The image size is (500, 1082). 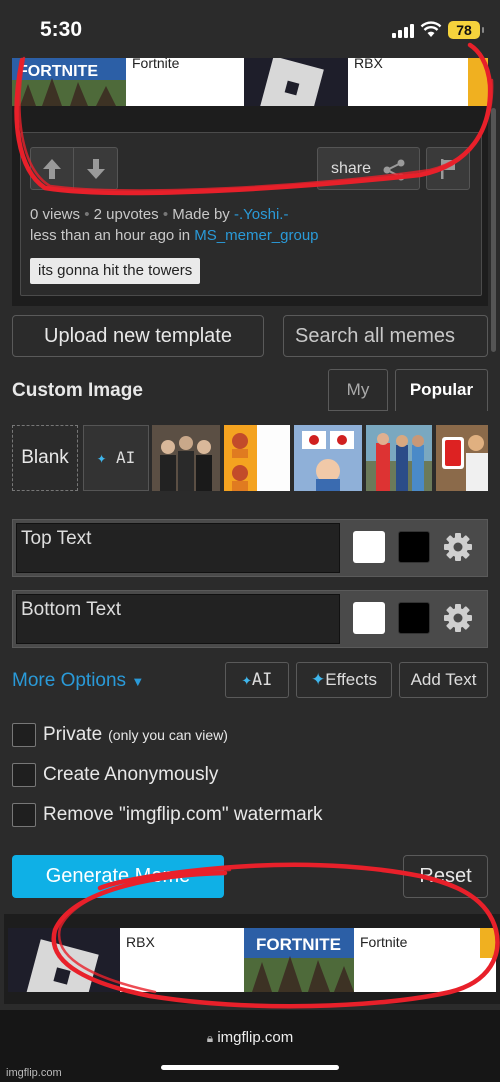 What do you see at coordinates (34, 1073) in the screenshot?
I see `imgflip-watermark: imgflip.com` at bounding box center [34, 1073].